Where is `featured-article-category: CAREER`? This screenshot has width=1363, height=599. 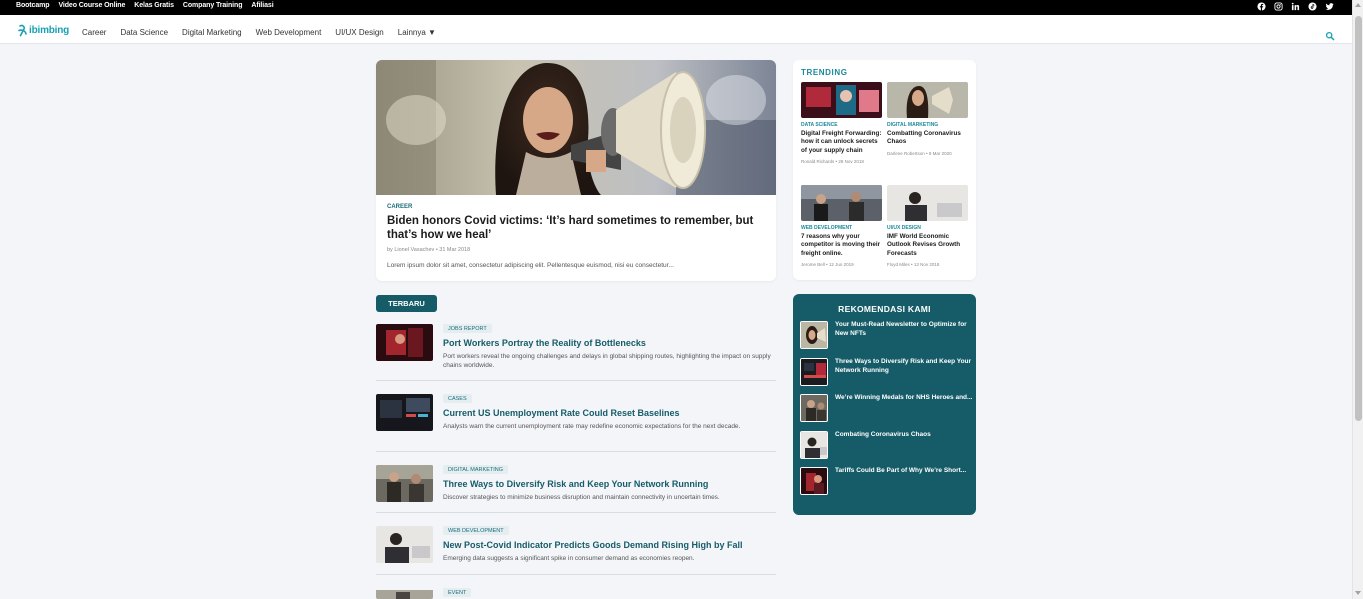
featured-article-category: CAREER is located at coordinates (399, 207).